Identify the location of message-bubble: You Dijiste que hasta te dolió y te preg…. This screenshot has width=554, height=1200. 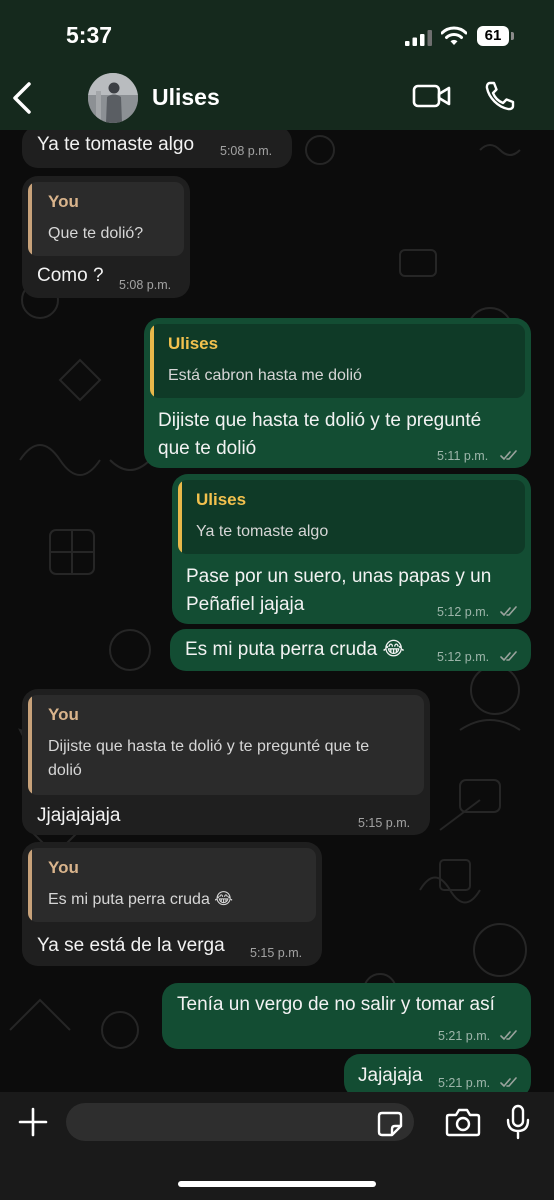
(226, 762).